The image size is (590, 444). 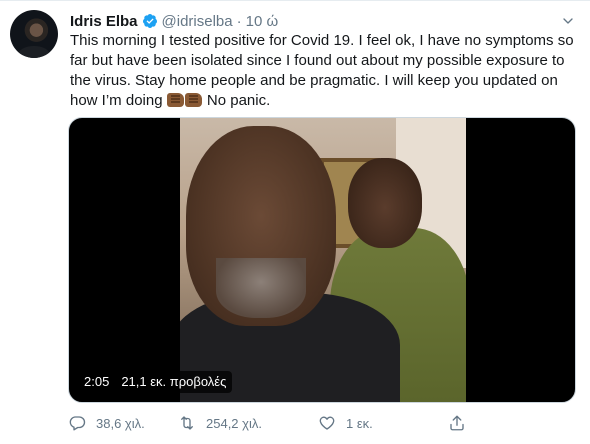 I want to click on video-info-badge: 2:05 21,1 εκ. προβολές, so click(x=155, y=382).